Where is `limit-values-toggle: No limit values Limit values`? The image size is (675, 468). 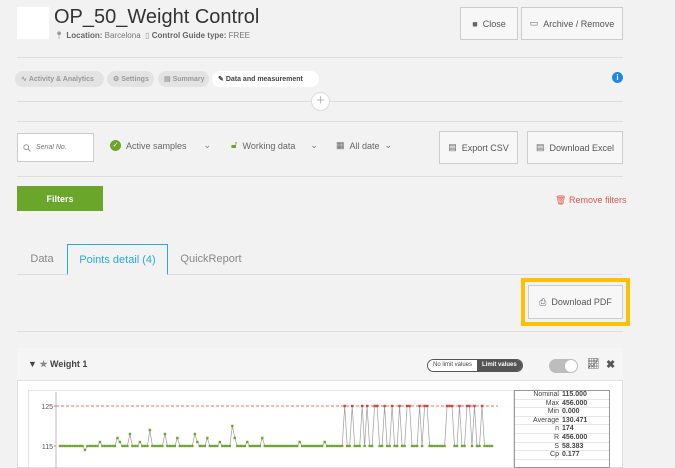
limit-values-toggle: No limit values Limit values is located at coordinates (475, 365).